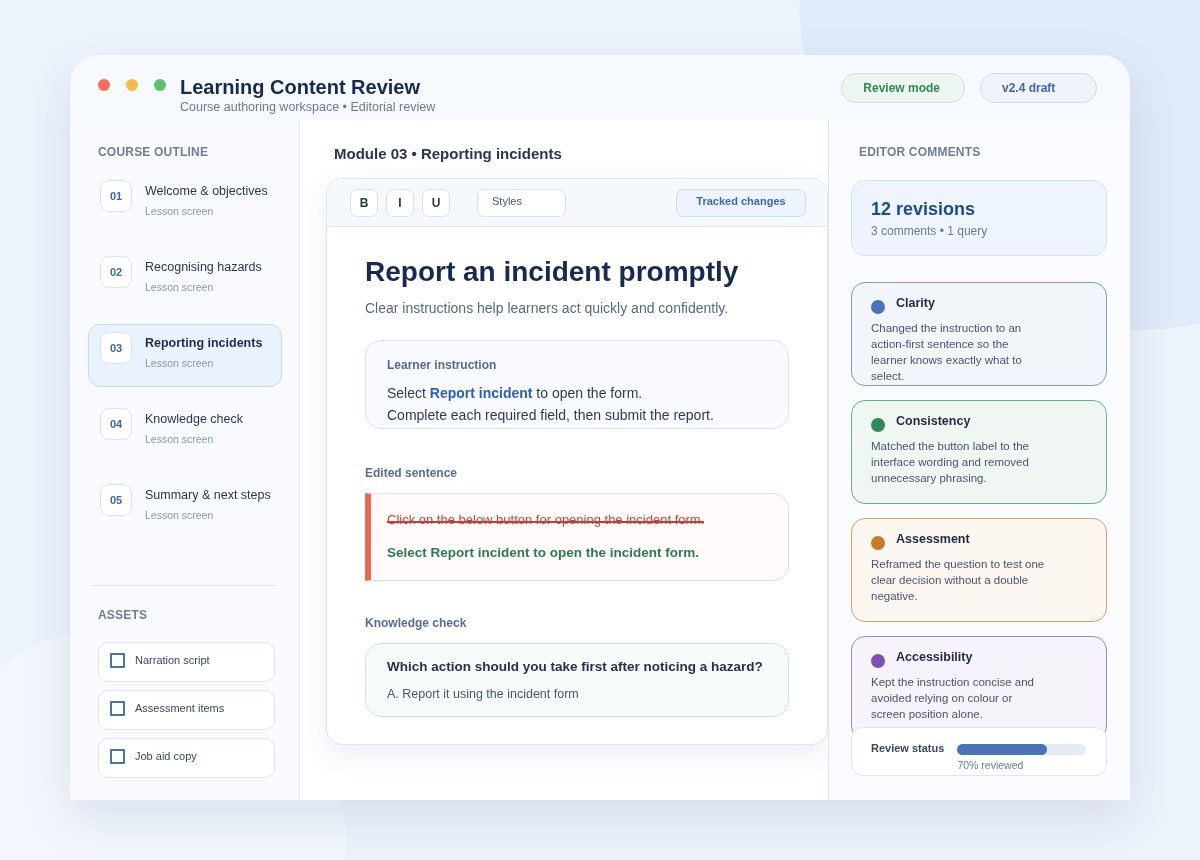 This screenshot has height=860, width=1200. What do you see at coordinates (953, 698) in the screenshot?
I see `comment-text: Kept the instruction concise and avoided relying on colour or screen position alone.` at bounding box center [953, 698].